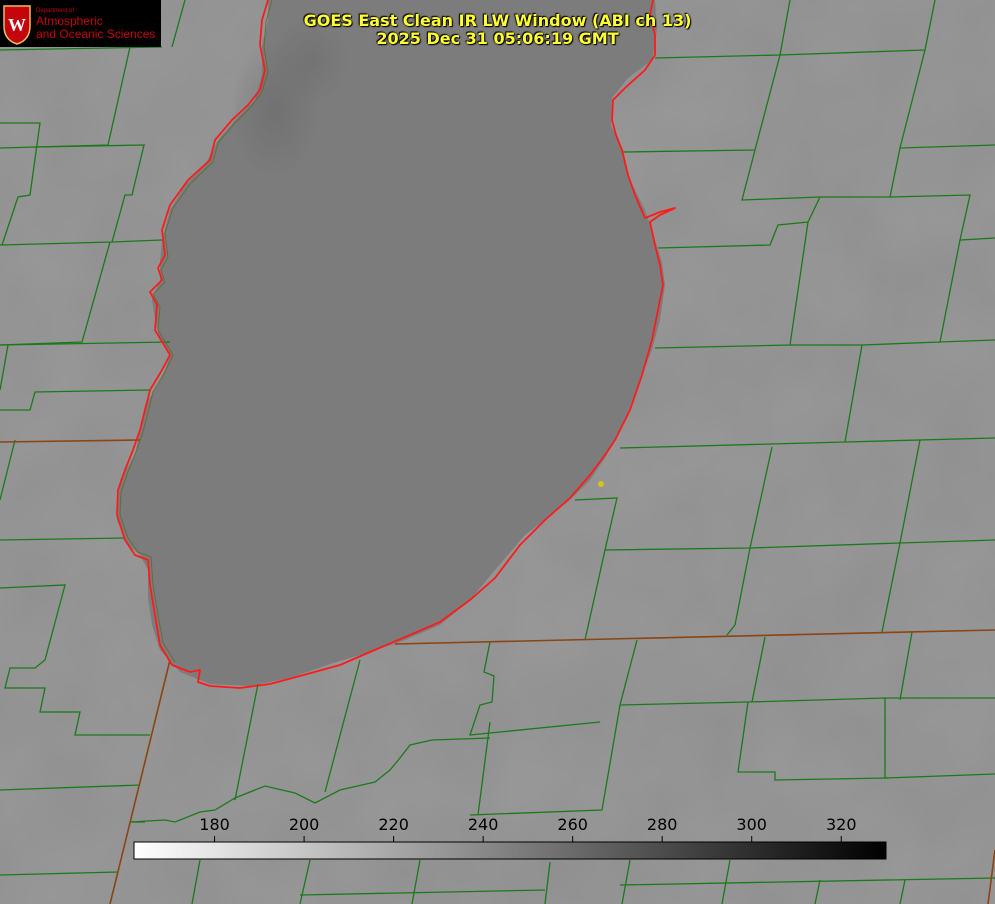 This screenshot has height=904, width=995. I want to click on colorbar-tick-label: 200, so click(304, 824).